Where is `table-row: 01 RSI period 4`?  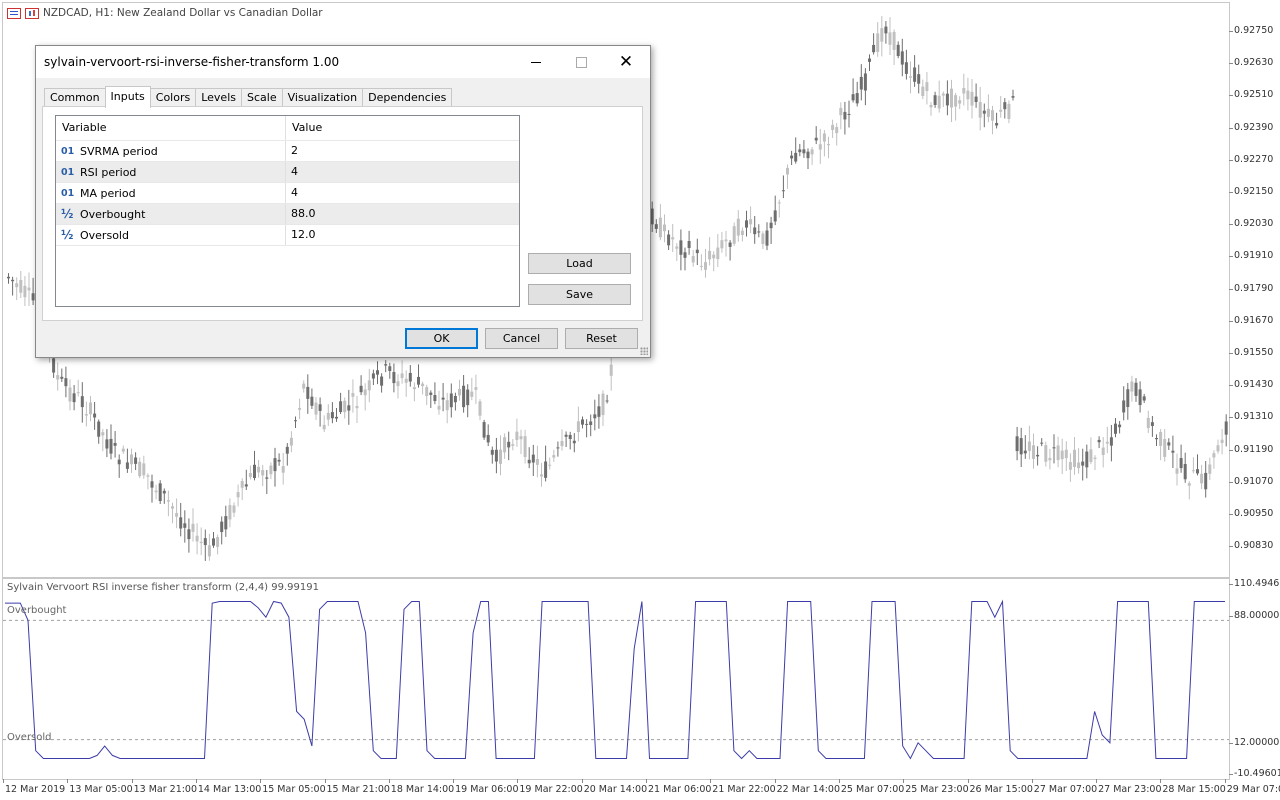 table-row: 01 RSI period 4 is located at coordinates (287, 171).